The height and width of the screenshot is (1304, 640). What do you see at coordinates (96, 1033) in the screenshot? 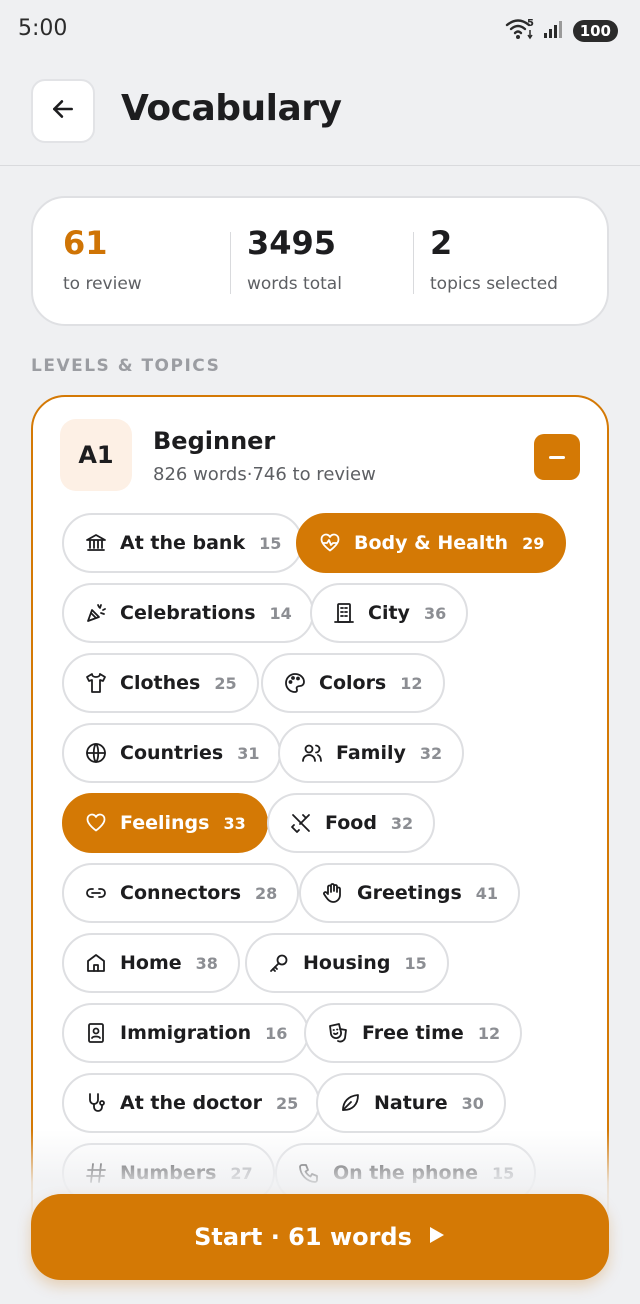
I see `passport-icon` at bounding box center [96, 1033].